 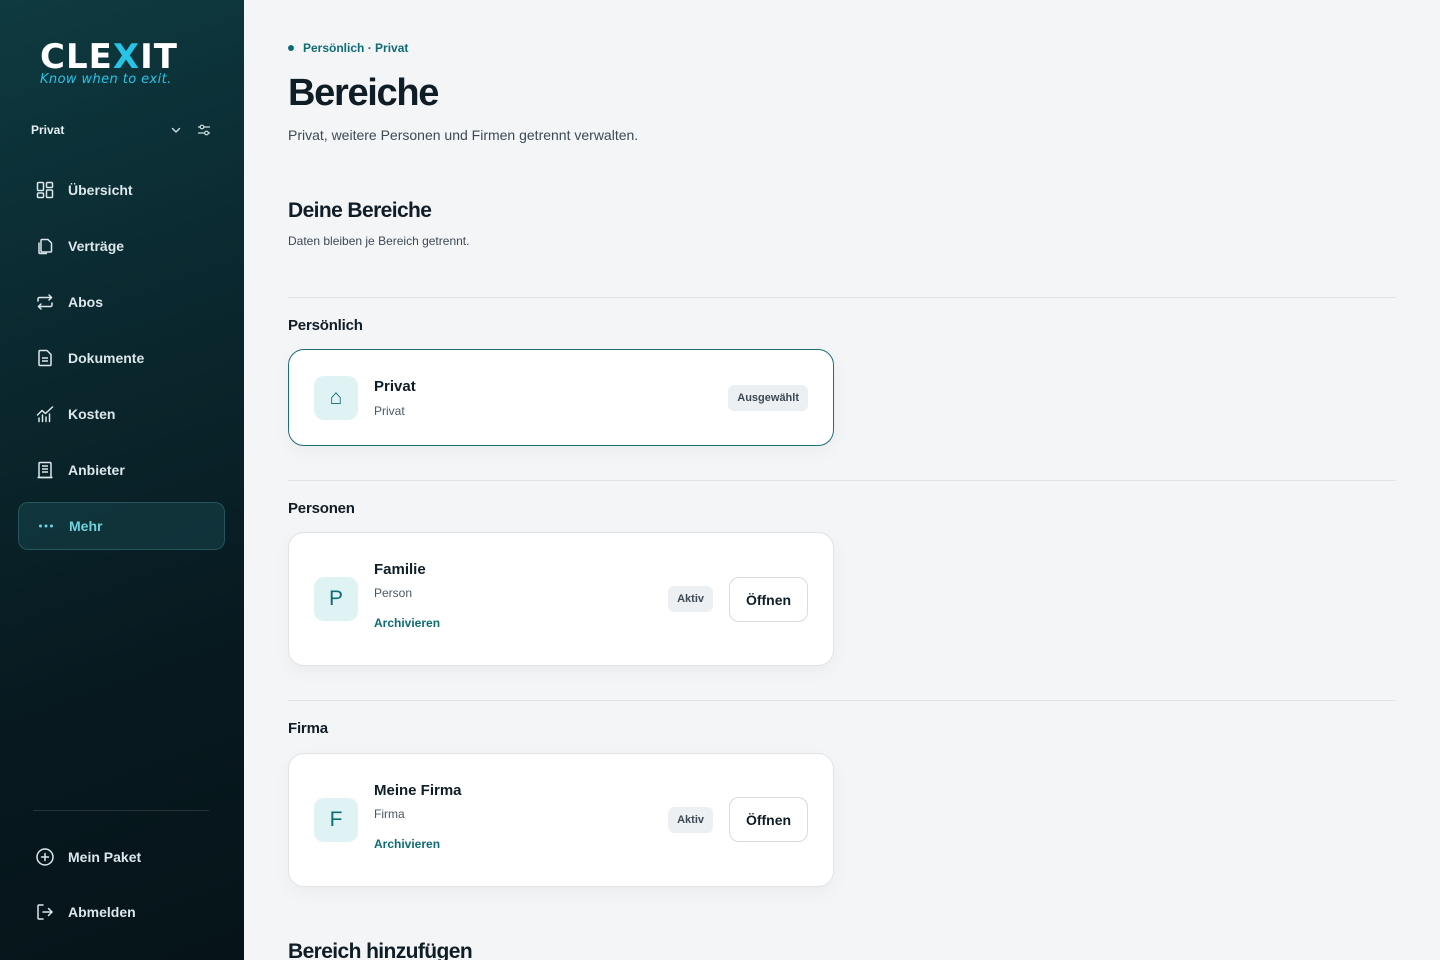 I want to click on area-type: Privat, so click(x=389, y=411).